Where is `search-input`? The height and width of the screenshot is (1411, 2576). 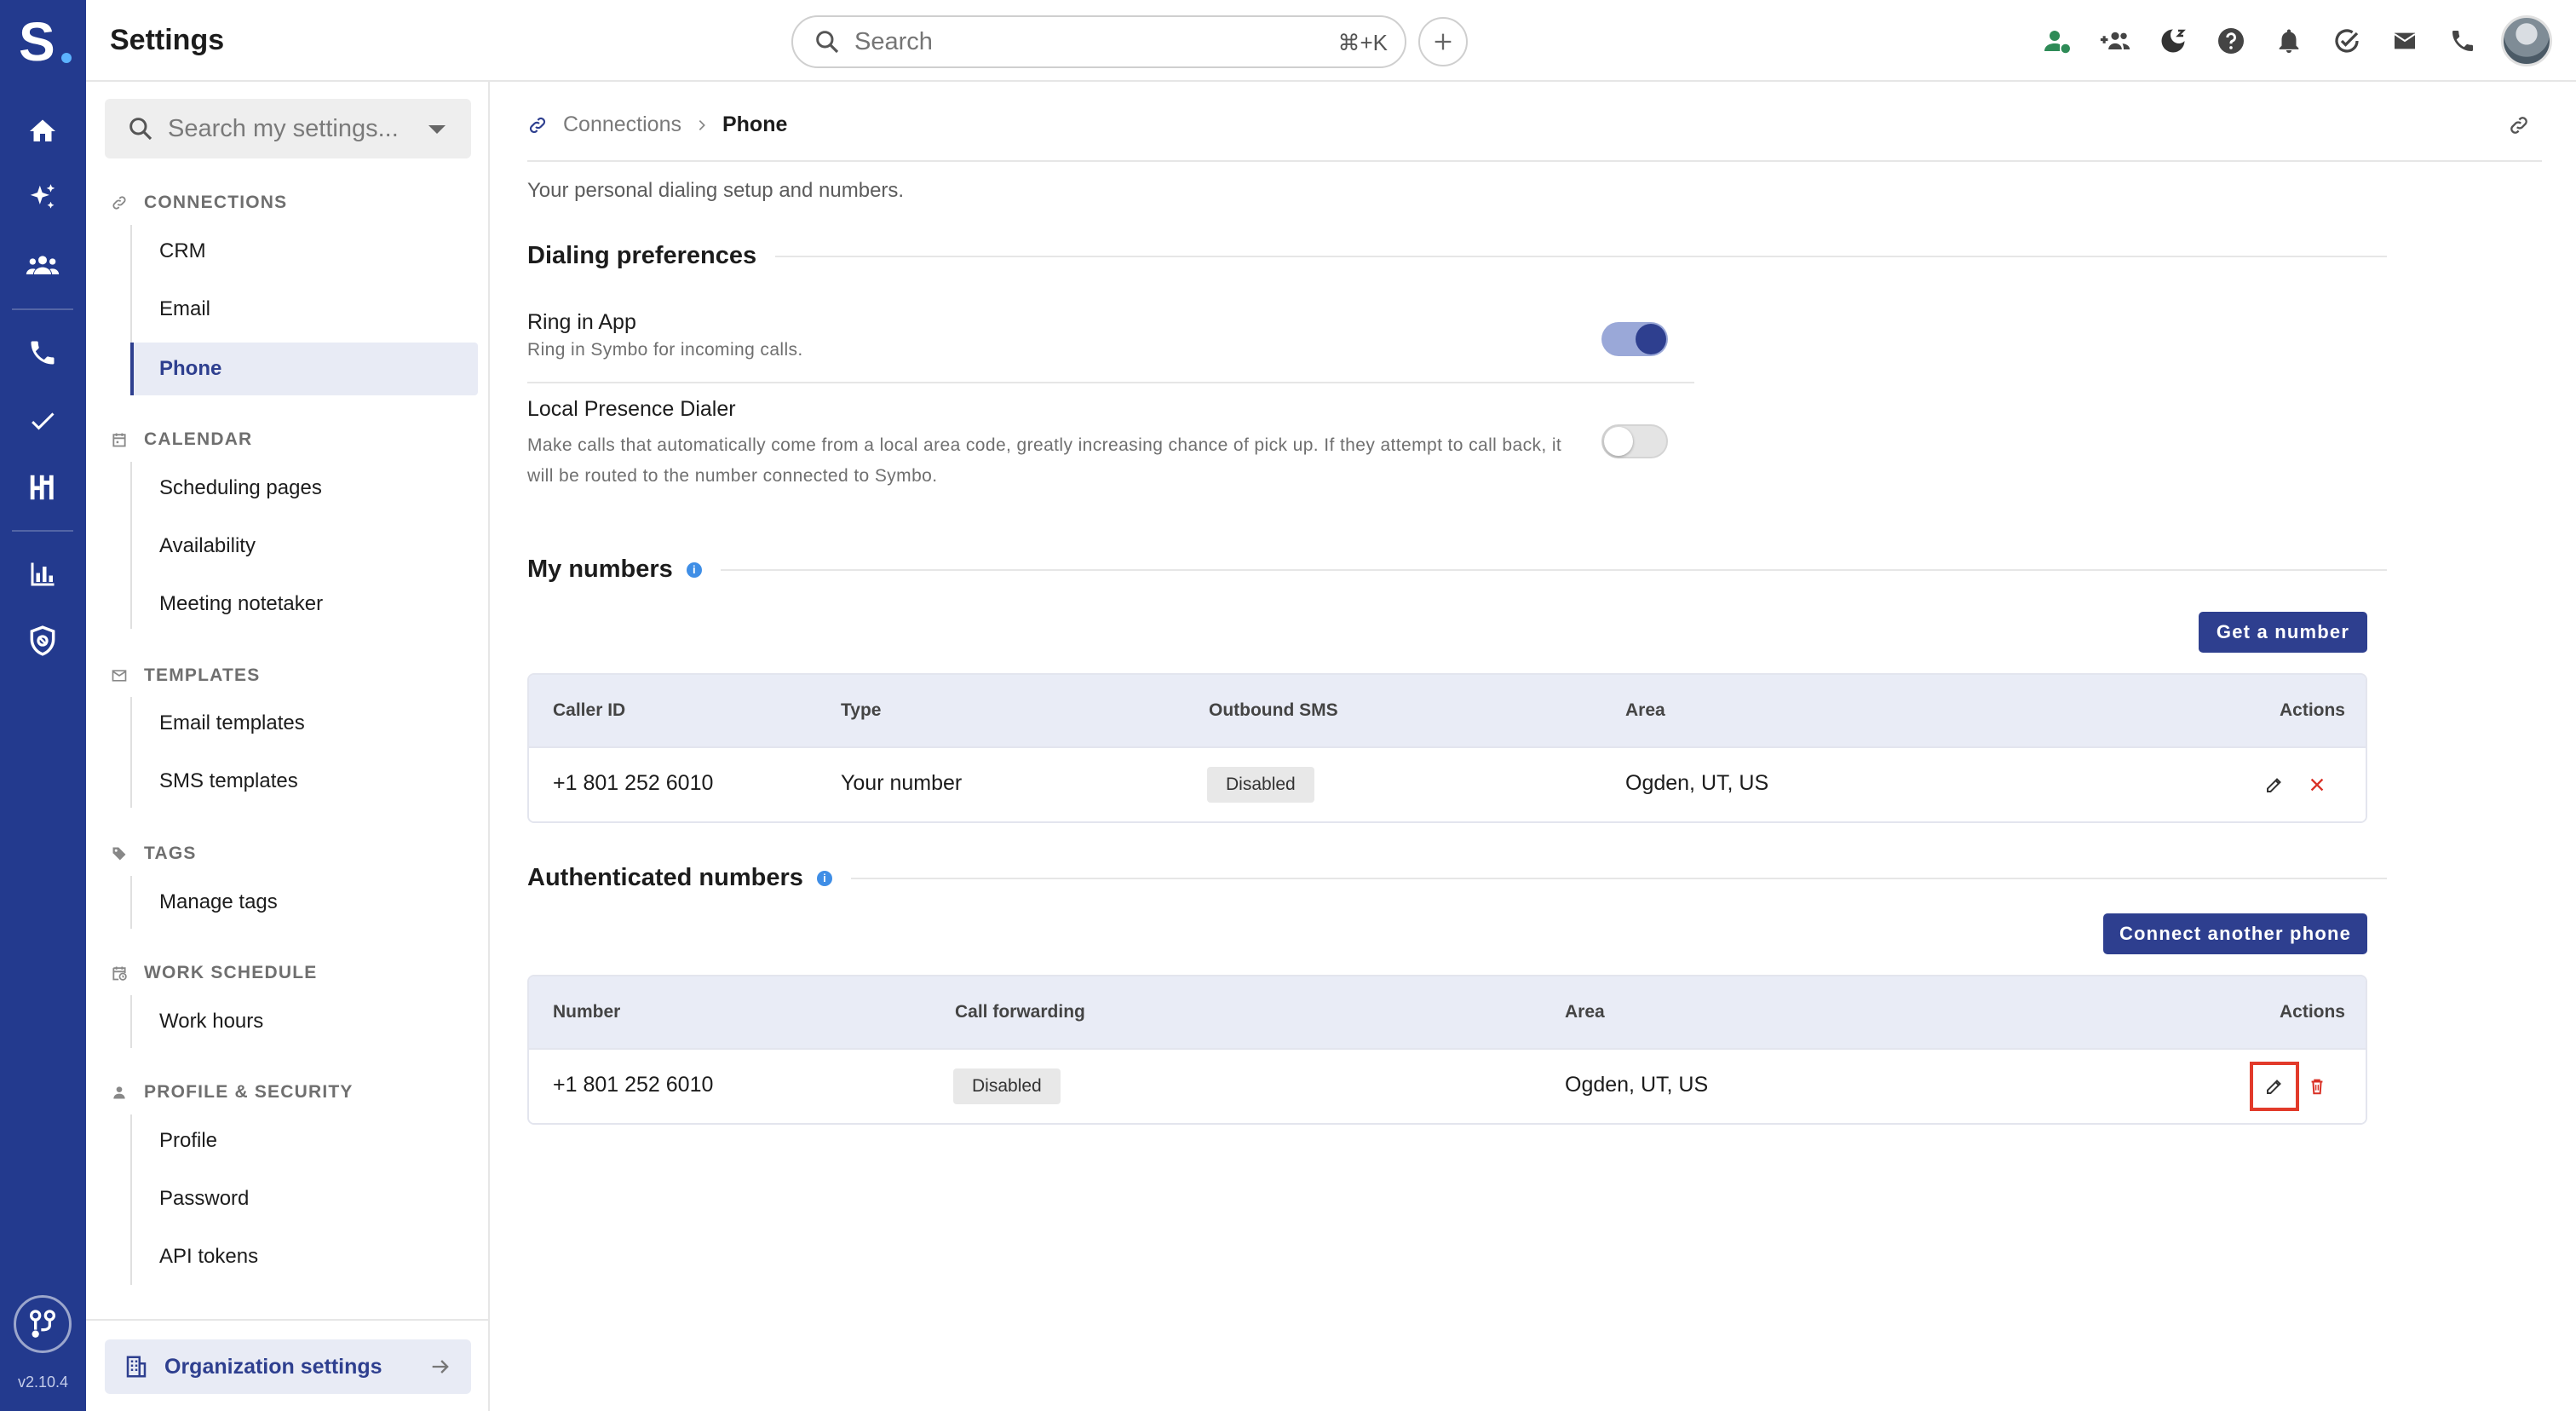
search-input is located at coordinates (1084, 41).